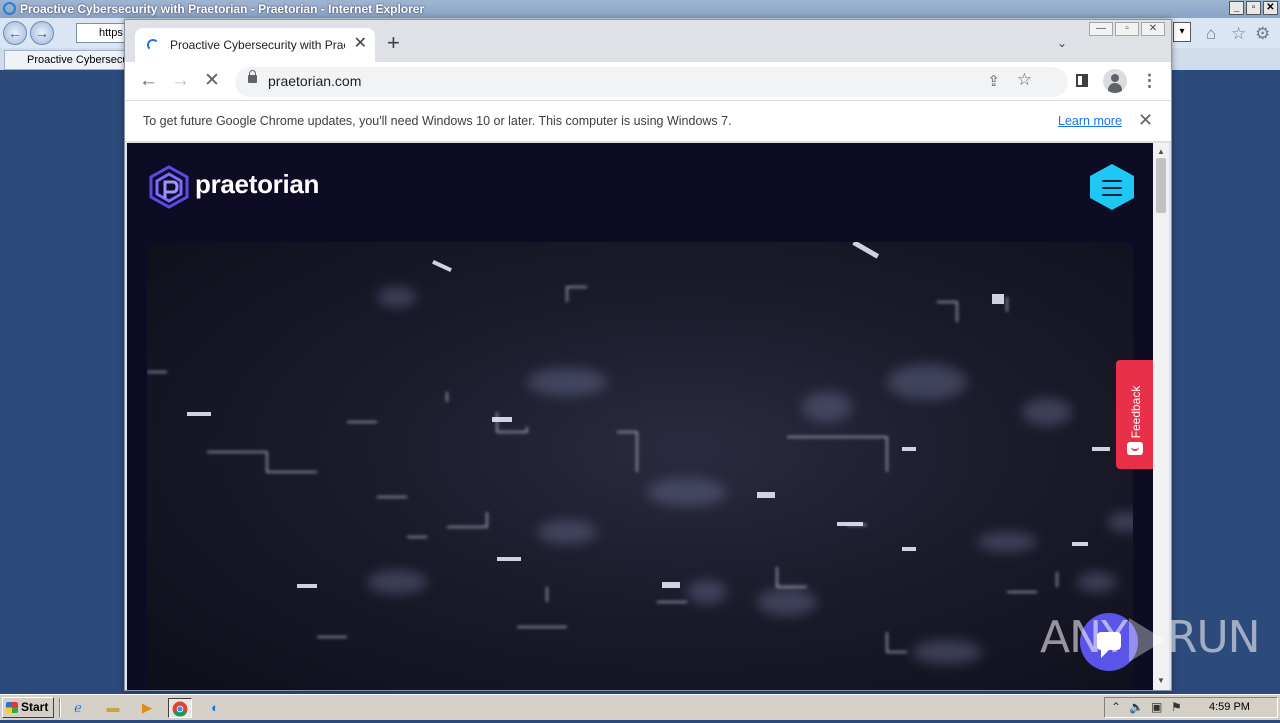 The image size is (1280, 723). I want to click on infobar-close-icon: ✕, so click(1145, 120).